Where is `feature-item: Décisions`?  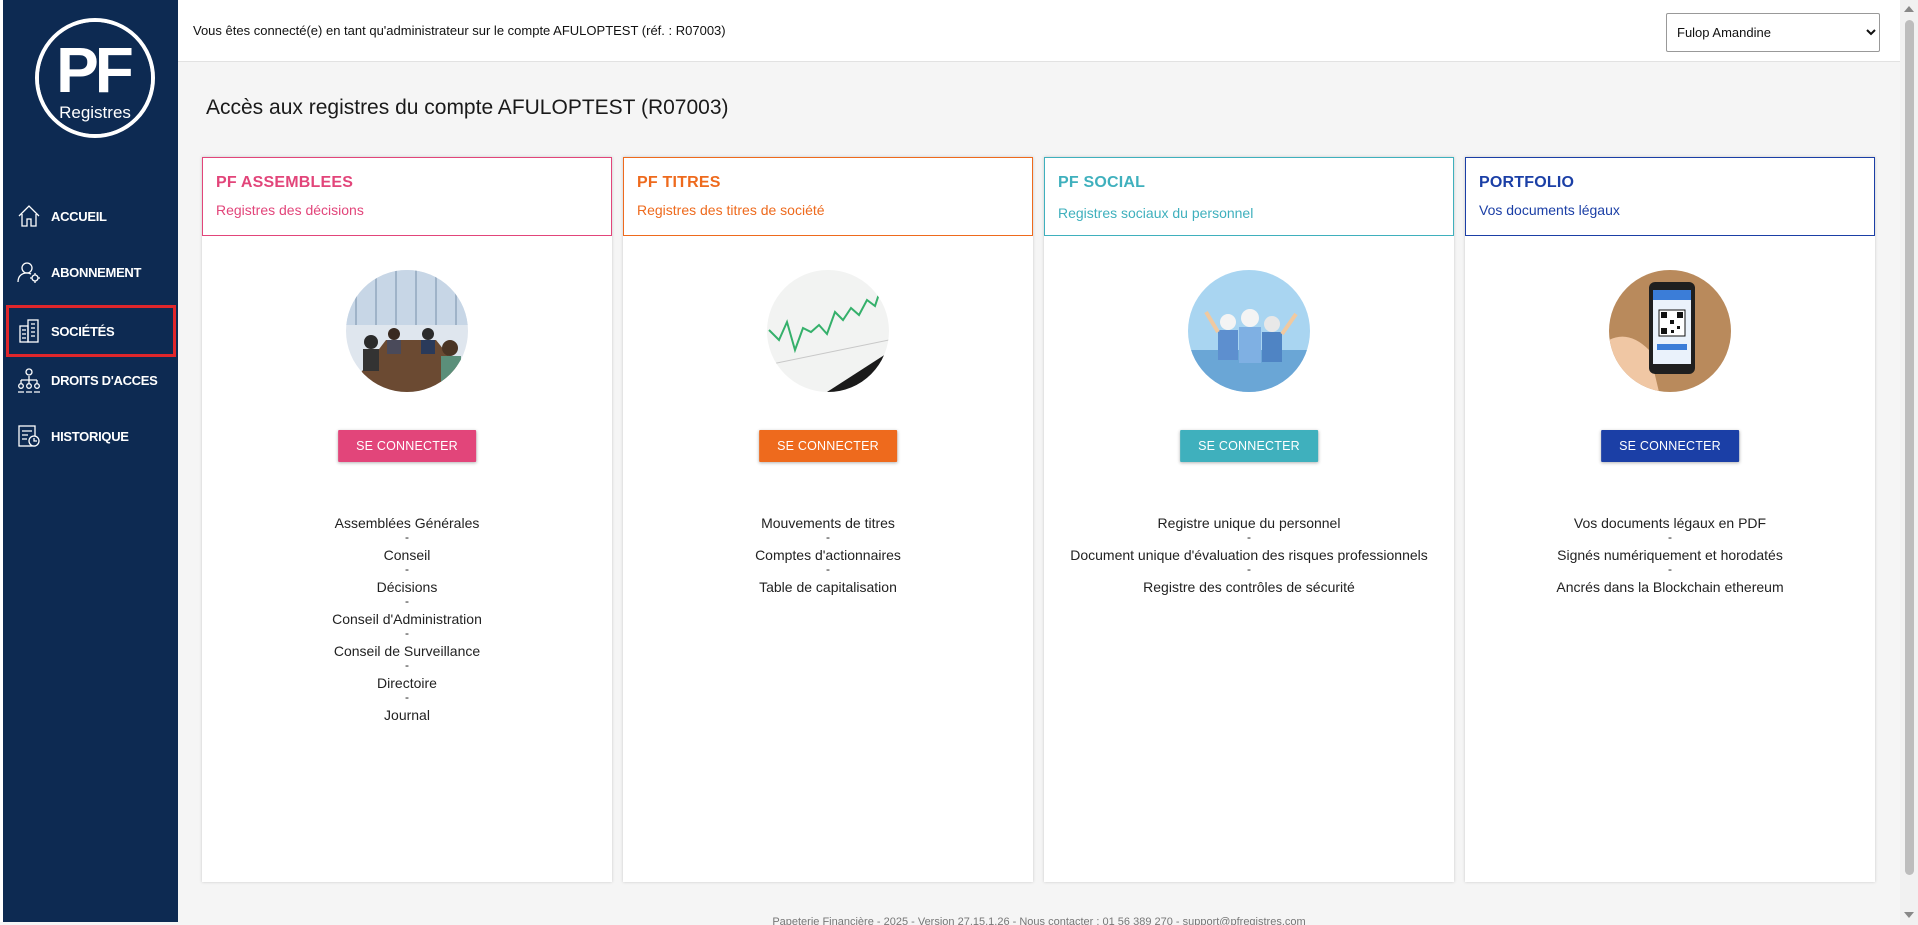 feature-item: Décisions is located at coordinates (407, 587).